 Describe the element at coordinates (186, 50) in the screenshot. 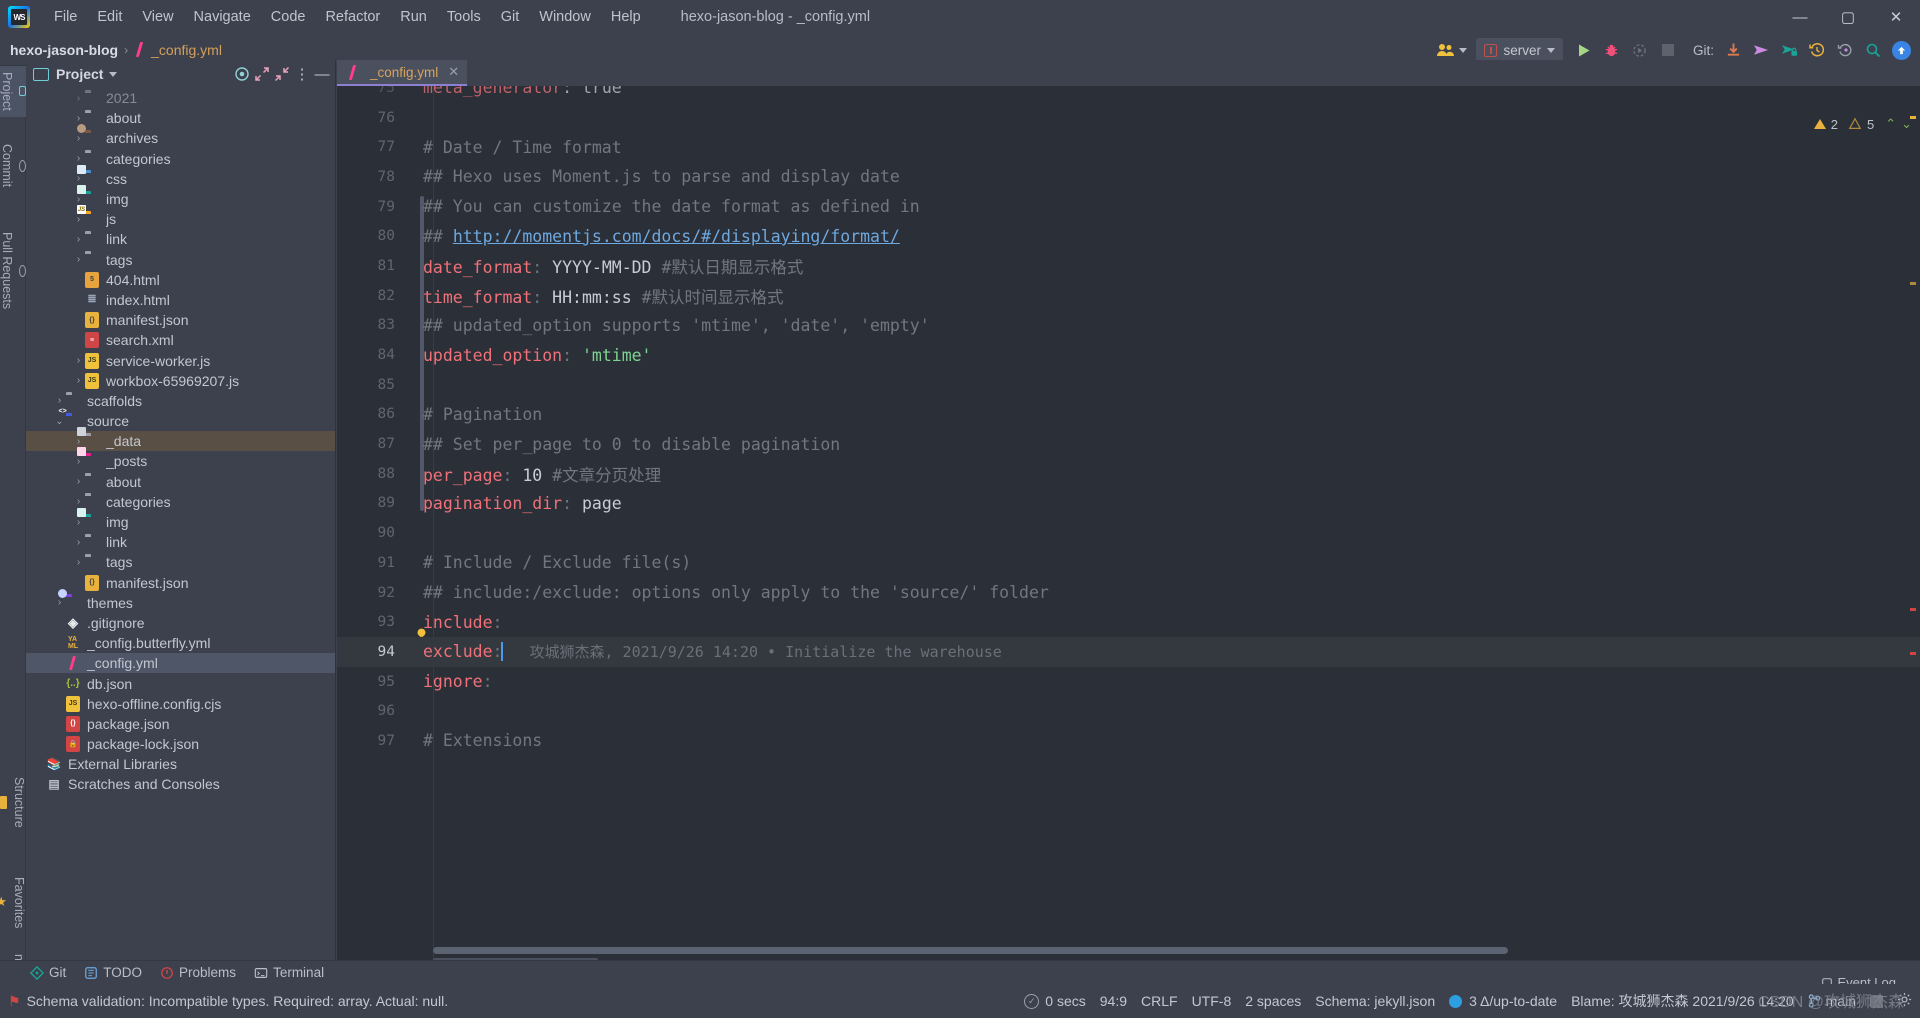

I see `breadcrumb-file: _config.yml` at that location.